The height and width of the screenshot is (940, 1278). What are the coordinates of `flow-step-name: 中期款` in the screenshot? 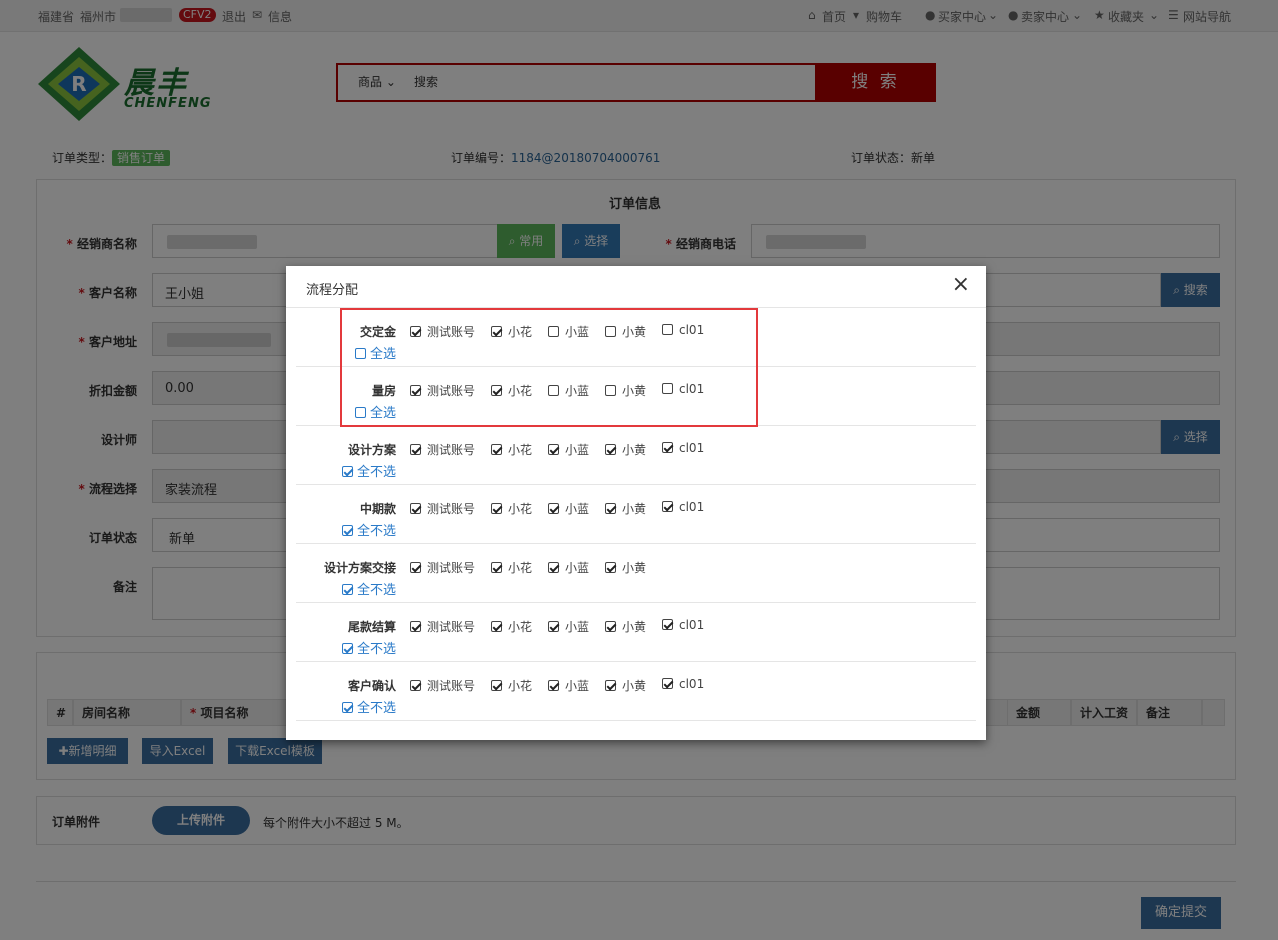 It's located at (377, 509).